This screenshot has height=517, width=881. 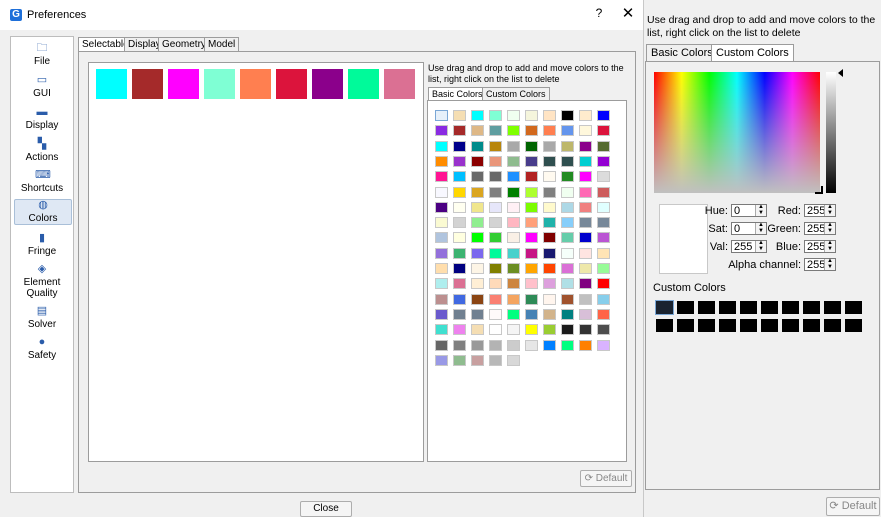 I want to click on blue-spinbox: 255 ▲ ▼, so click(x=820, y=246).